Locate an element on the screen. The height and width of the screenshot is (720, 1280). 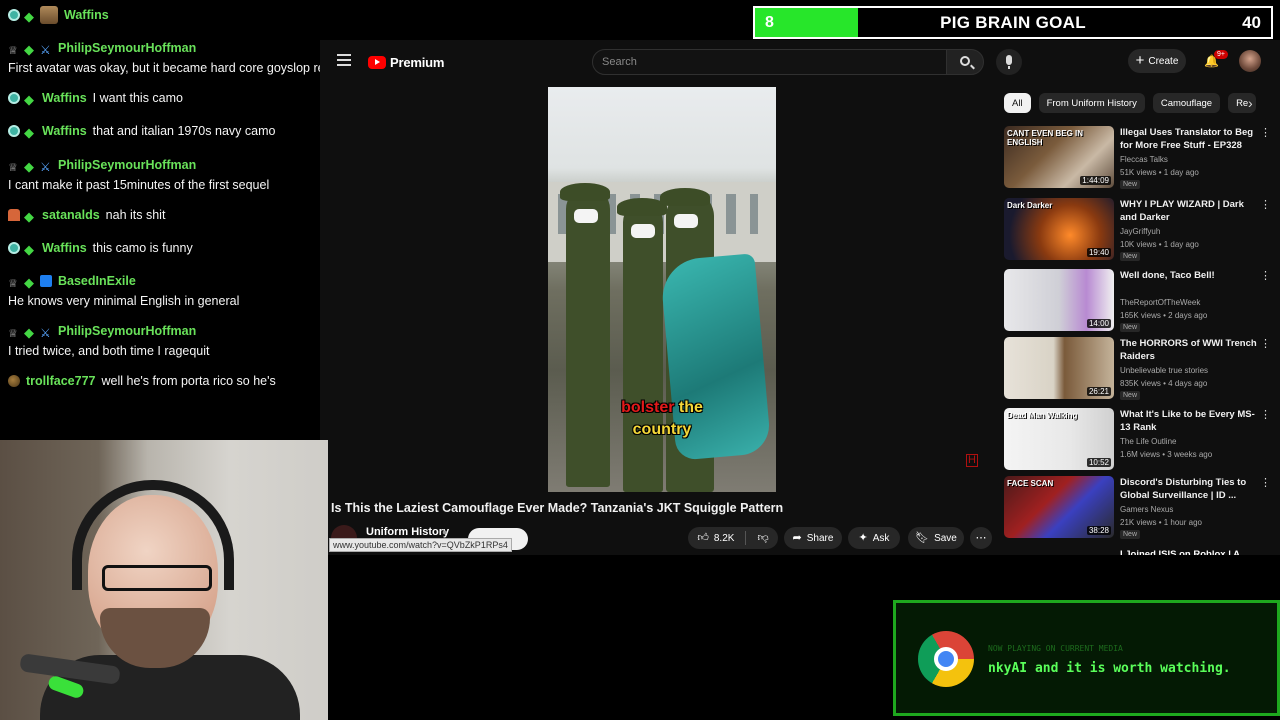
recommendation-channel: Fleccas Talks is located at coordinates (1144, 159).